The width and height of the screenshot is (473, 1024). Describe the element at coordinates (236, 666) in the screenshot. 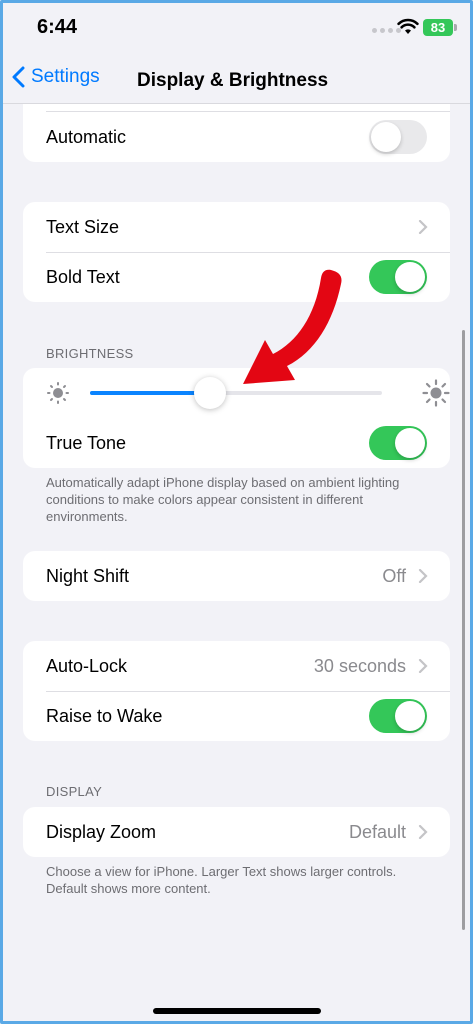

I see `auto-lock-row: Auto-Lock 30 seconds` at that location.